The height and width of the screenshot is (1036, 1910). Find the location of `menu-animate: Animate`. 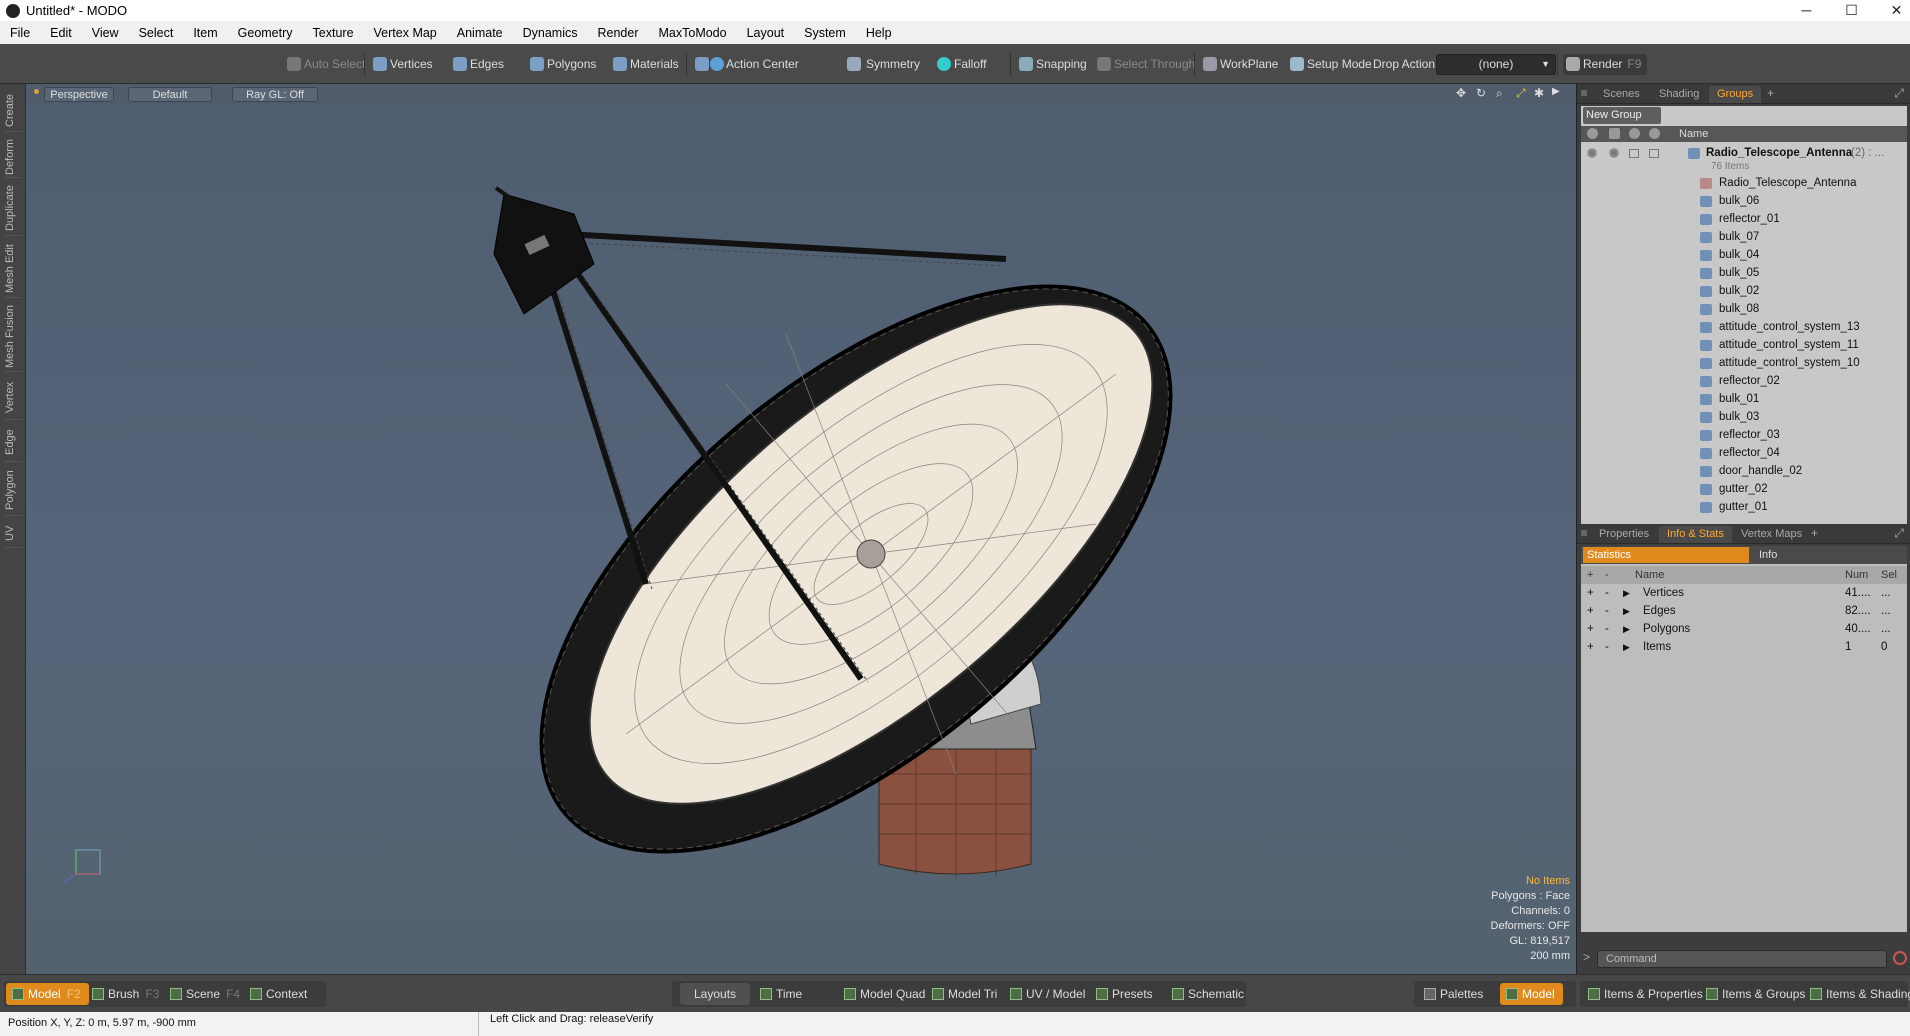

menu-animate: Animate is located at coordinates (480, 33).